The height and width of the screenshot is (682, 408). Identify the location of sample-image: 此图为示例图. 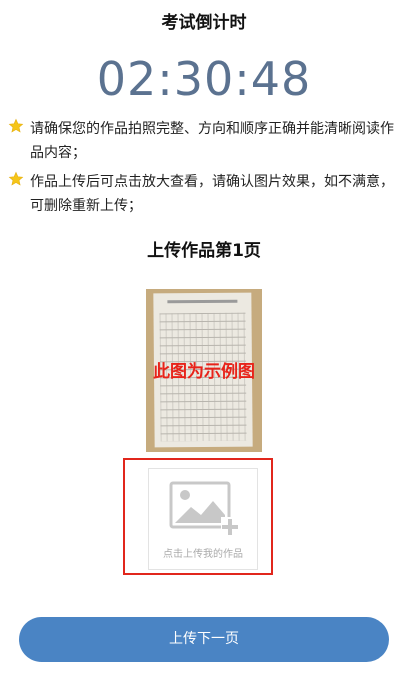
(204, 370).